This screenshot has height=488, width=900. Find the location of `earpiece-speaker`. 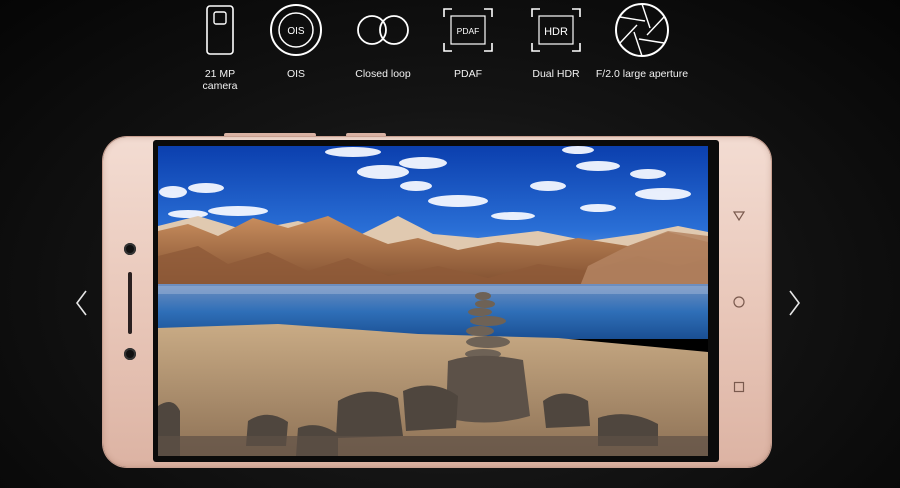

earpiece-speaker is located at coordinates (130, 303).